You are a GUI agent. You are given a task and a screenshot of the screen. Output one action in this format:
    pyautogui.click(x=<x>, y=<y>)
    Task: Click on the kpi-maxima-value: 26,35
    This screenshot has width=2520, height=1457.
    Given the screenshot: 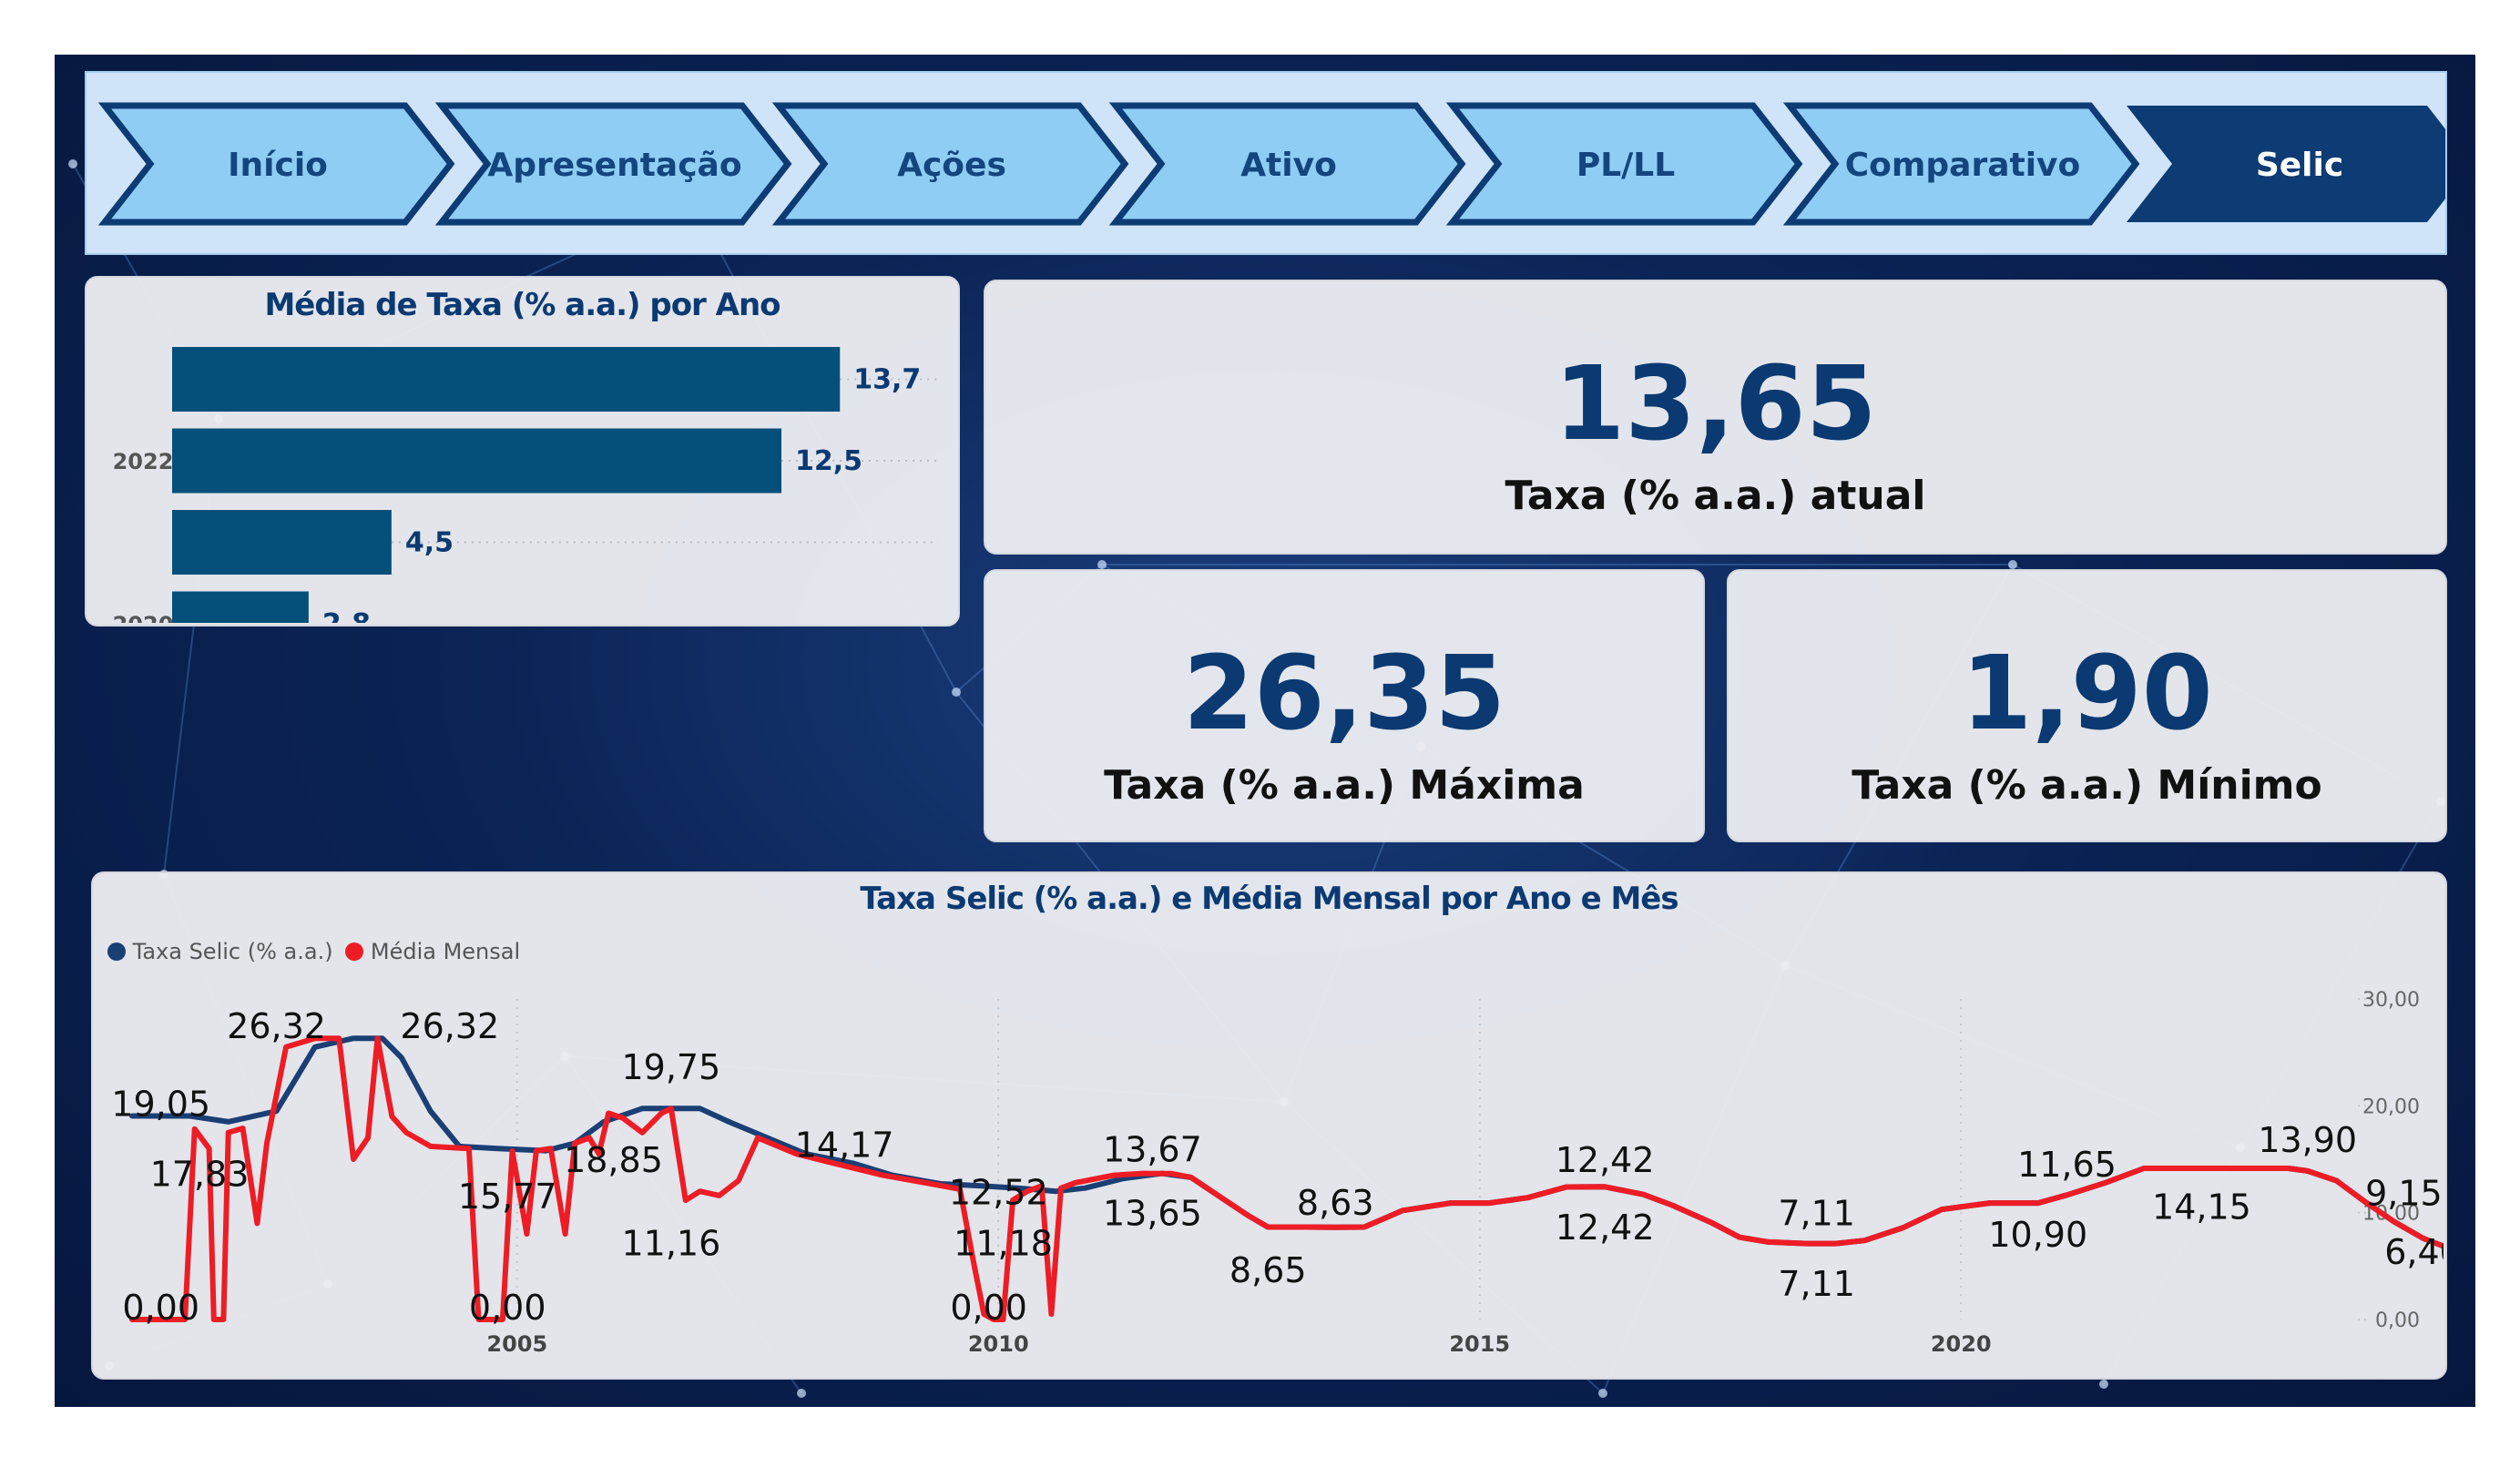 What is the action you would take?
    pyautogui.click(x=1344, y=694)
    